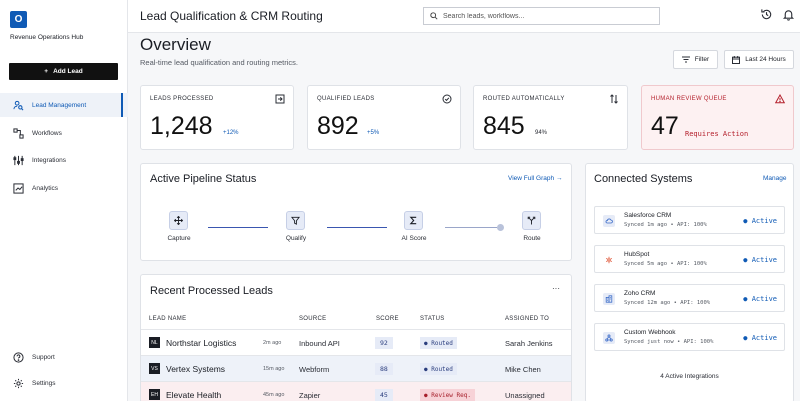 The width and height of the screenshot is (800, 401). What do you see at coordinates (759, 59) in the screenshot?
I see `date-range-button: Last 24 Hours` at bounding box center [759, 59].